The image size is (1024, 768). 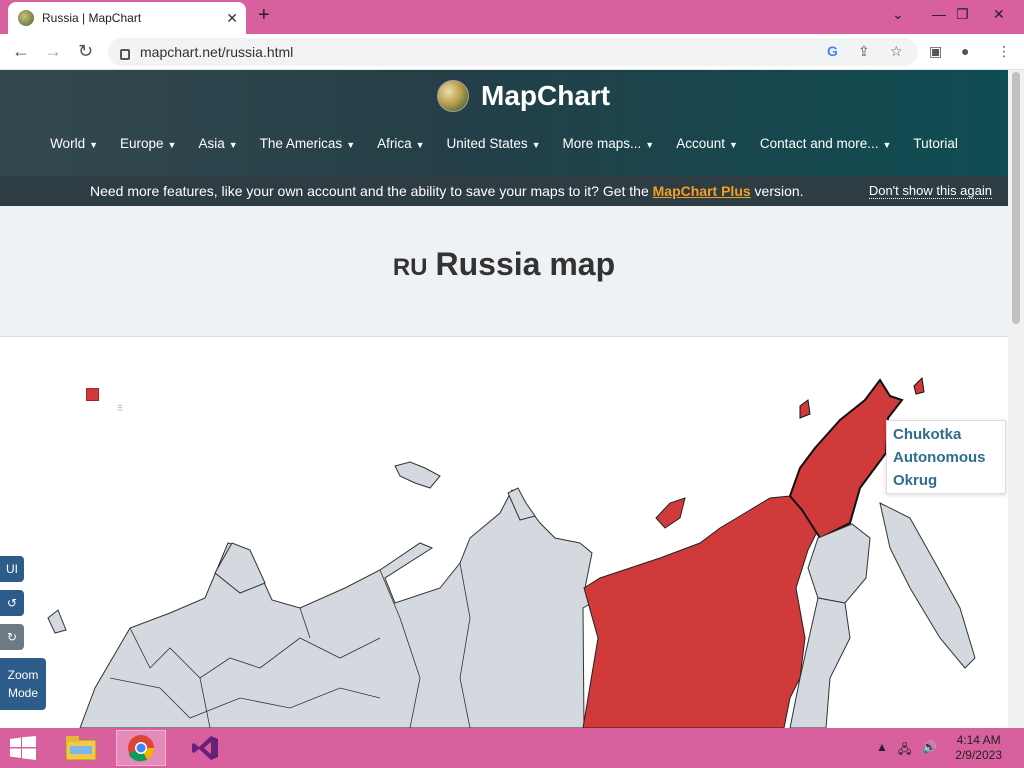 What do you see at coordinates (417, 475) in the screenshot?
I see `region-novaya-zemlya` at bounding box center [417, 475].